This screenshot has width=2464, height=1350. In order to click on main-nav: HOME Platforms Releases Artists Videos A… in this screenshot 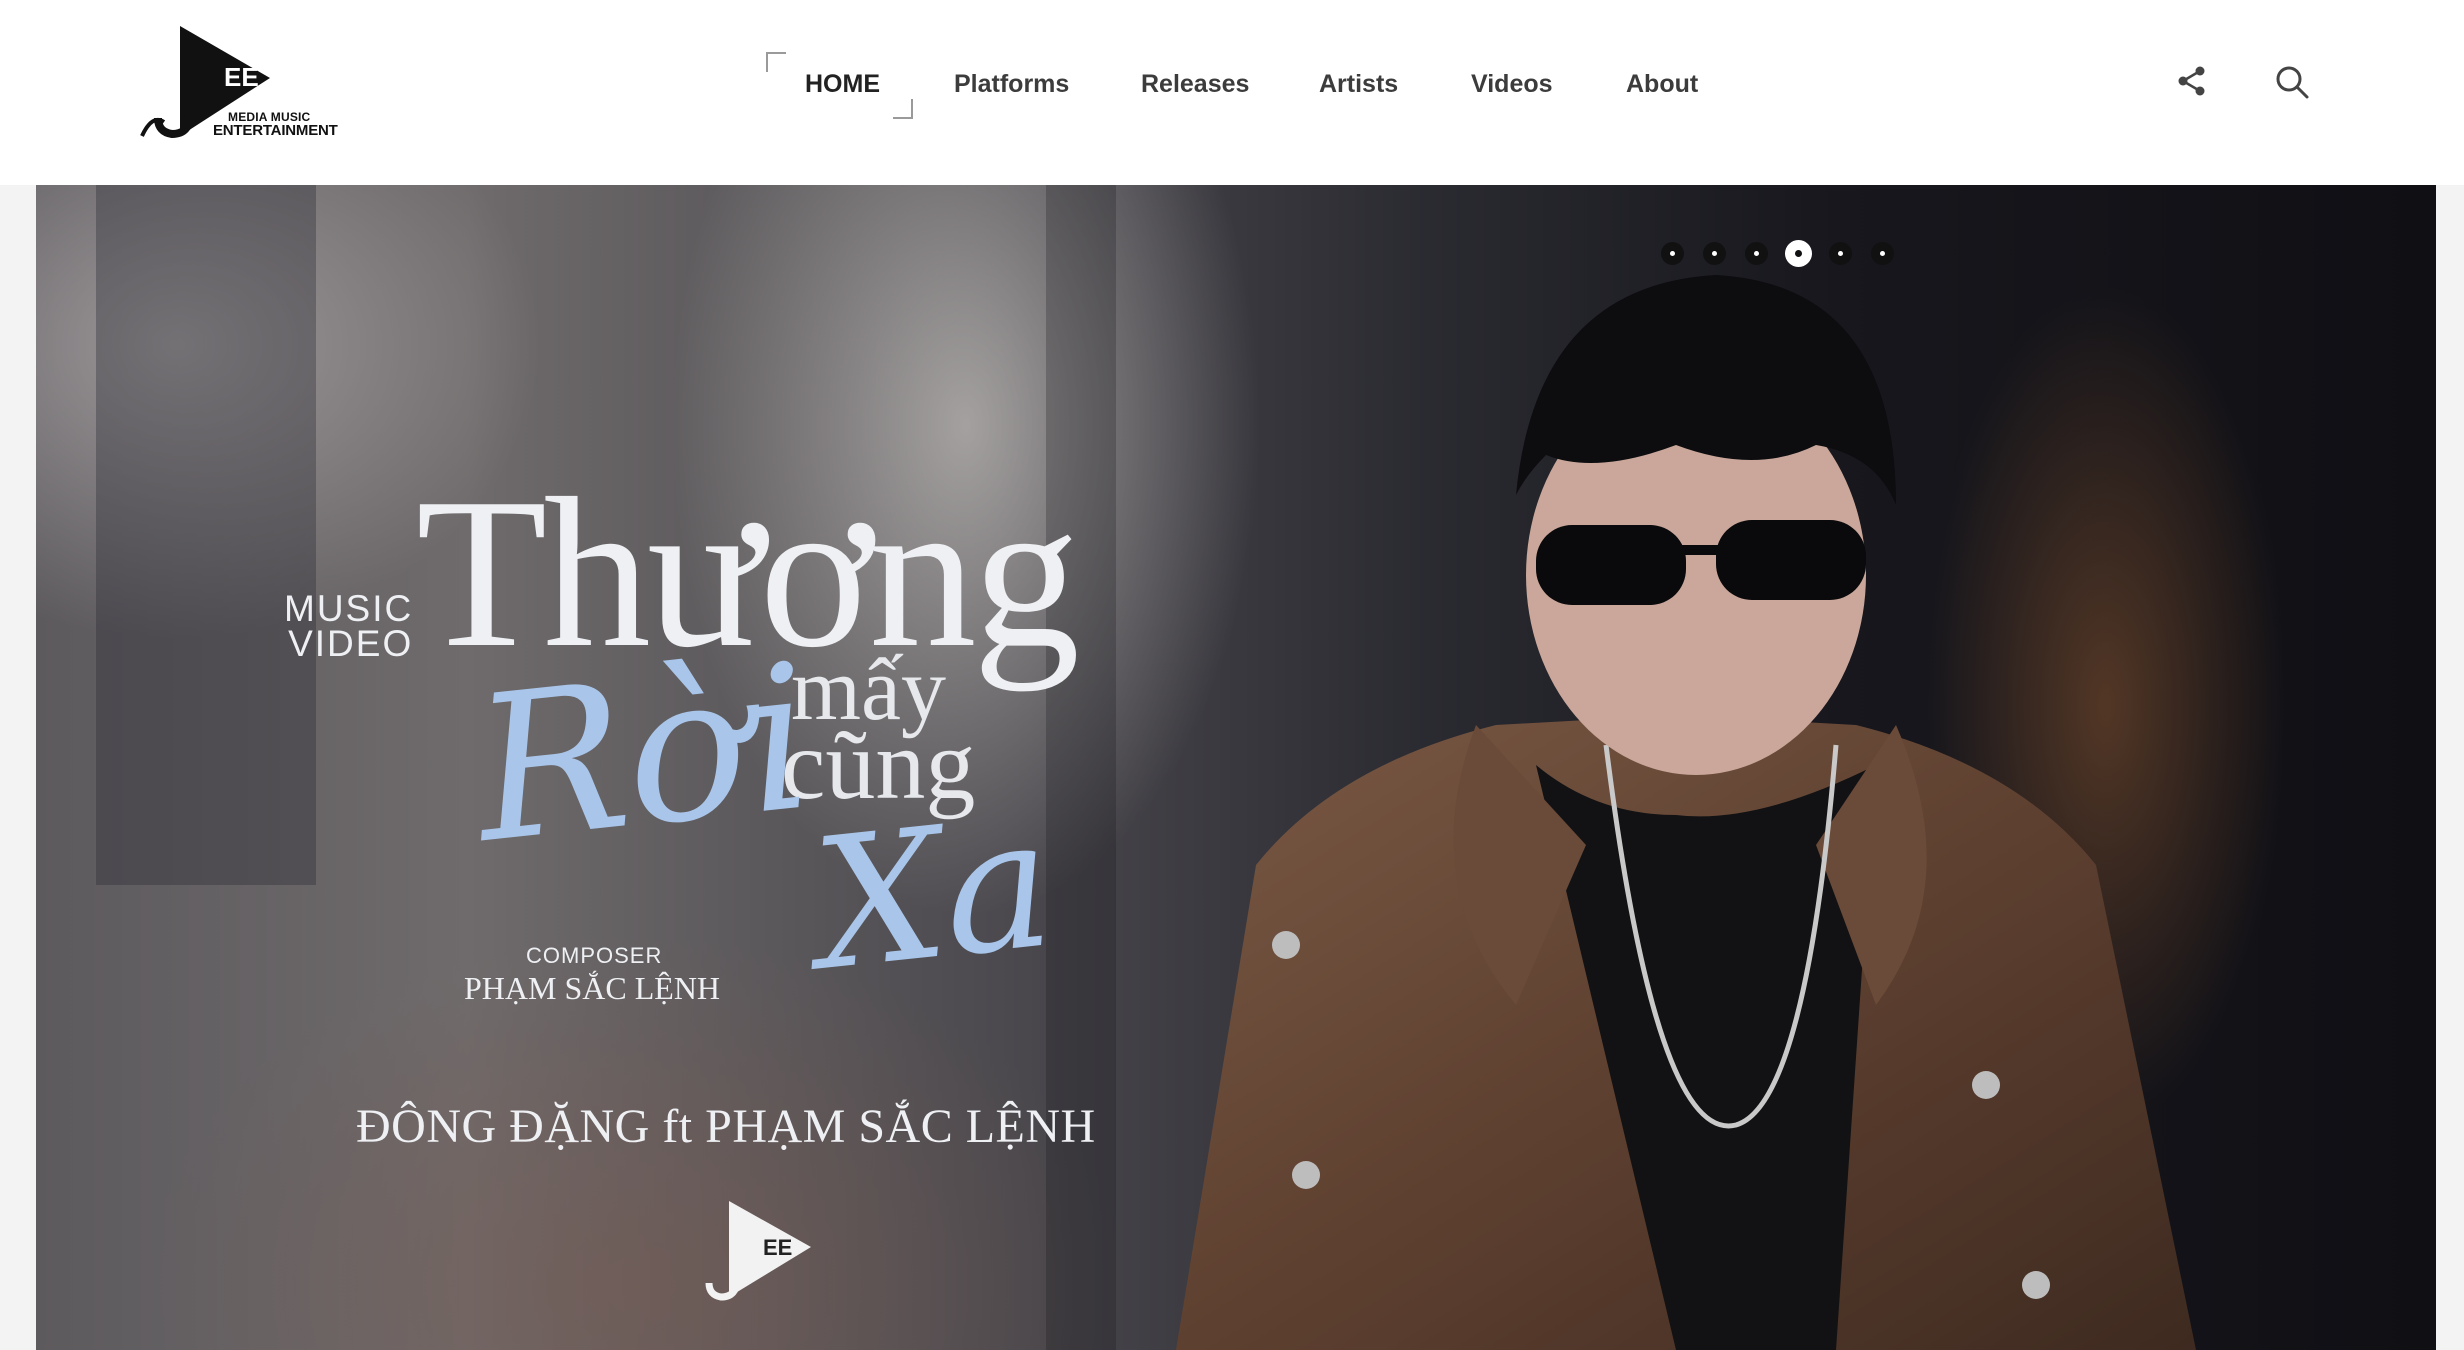, I will do `click(1232, 92)`.